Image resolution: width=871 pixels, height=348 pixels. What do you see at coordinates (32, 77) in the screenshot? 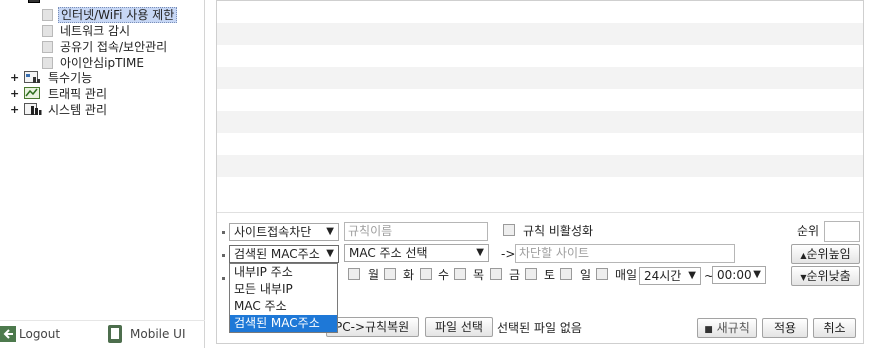
I see `special-features-icon` at bounding box center [32, 77].